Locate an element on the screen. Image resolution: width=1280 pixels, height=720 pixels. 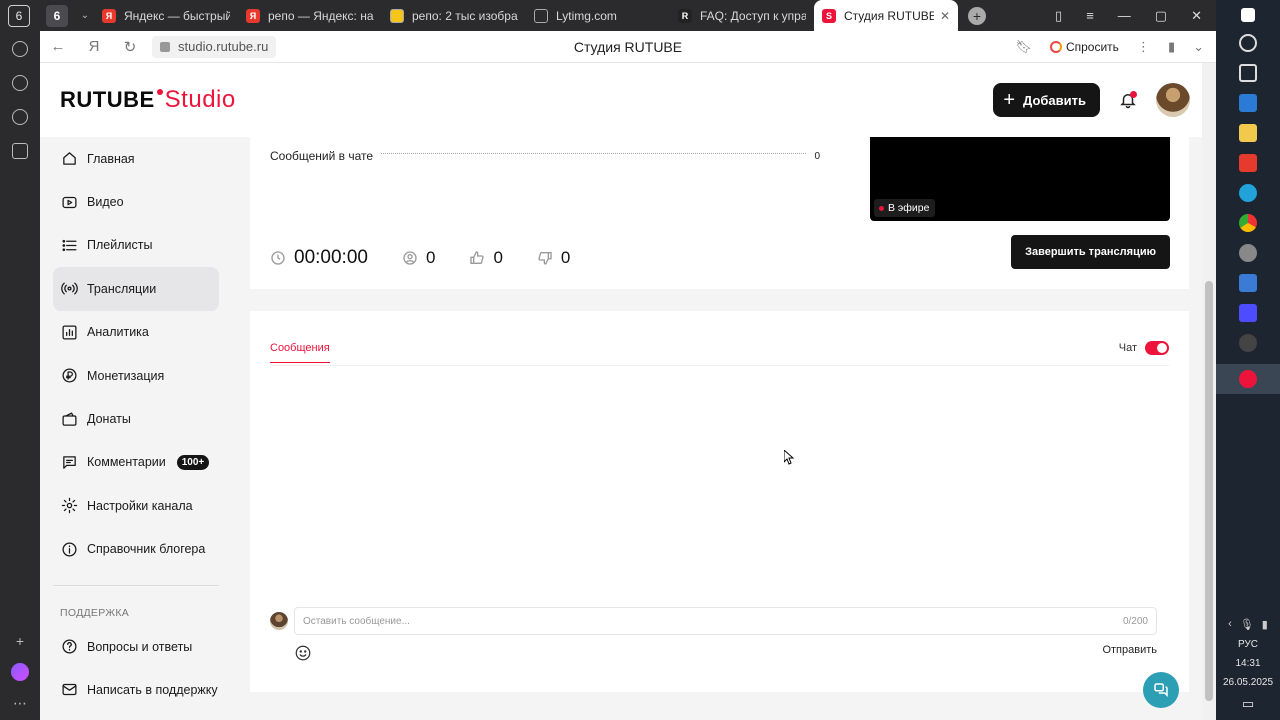
sidebar-item-playlist: Плейлисты is located at coordinates (136, 245).